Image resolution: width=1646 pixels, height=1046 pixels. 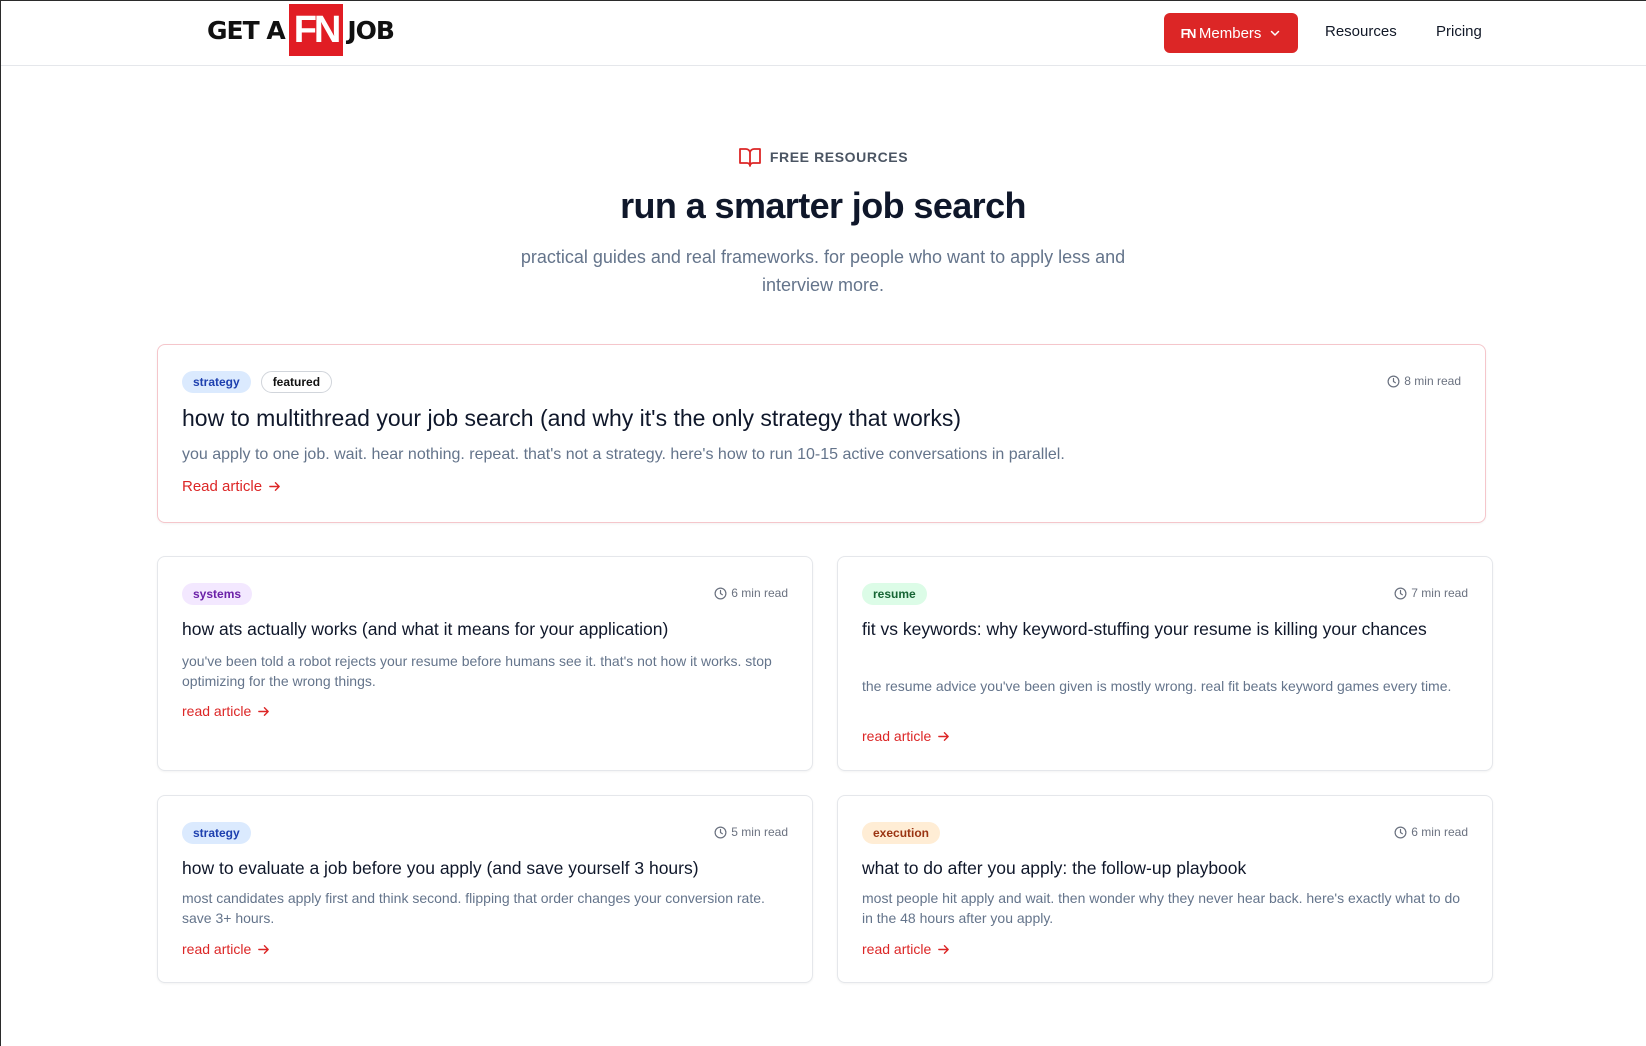 What do you see at coordinates (296, 382) in the screenshot?
I see `tag-featured: featured` at bounding box center [296, 382].